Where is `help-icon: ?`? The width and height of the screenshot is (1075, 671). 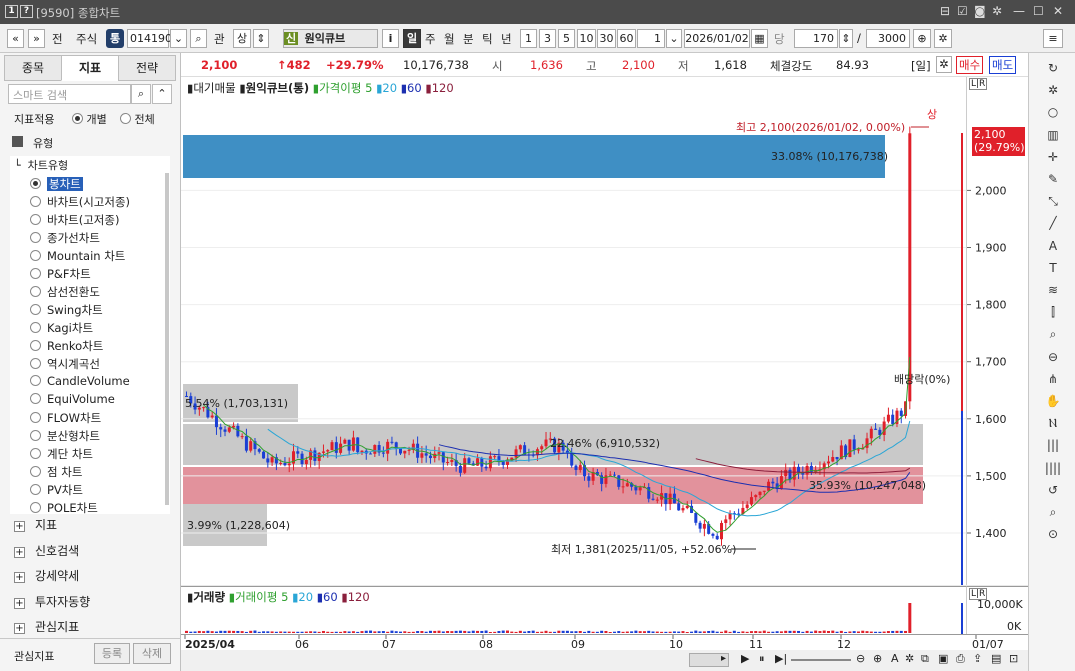 help-icon: ? is located at coordinates (26, 11).